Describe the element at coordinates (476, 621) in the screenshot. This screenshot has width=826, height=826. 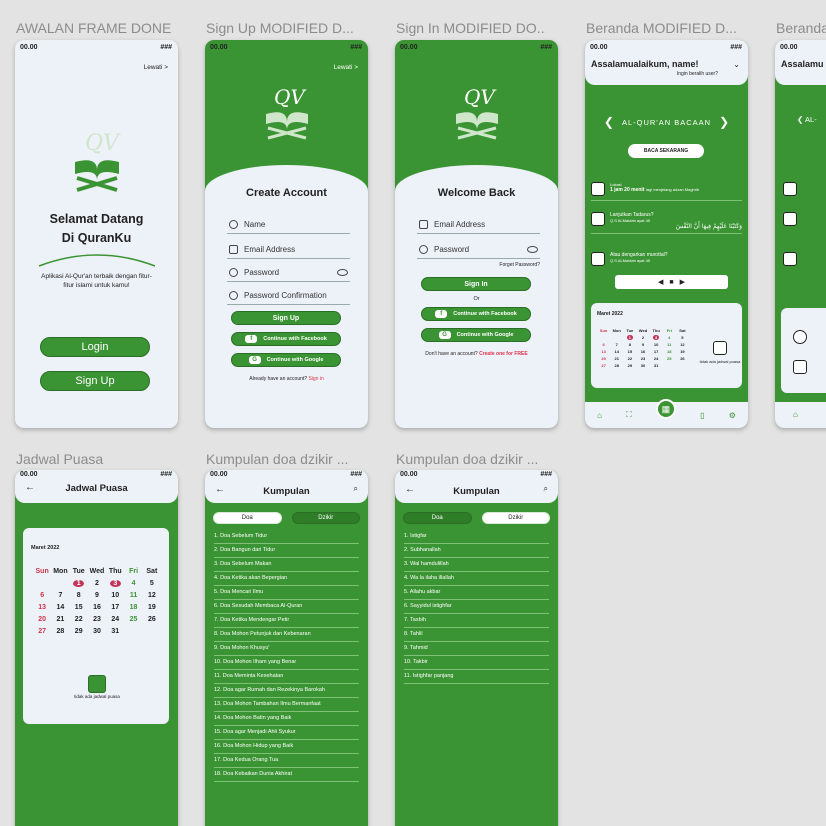
I see `list-item: 7. Tasbih` at that location.